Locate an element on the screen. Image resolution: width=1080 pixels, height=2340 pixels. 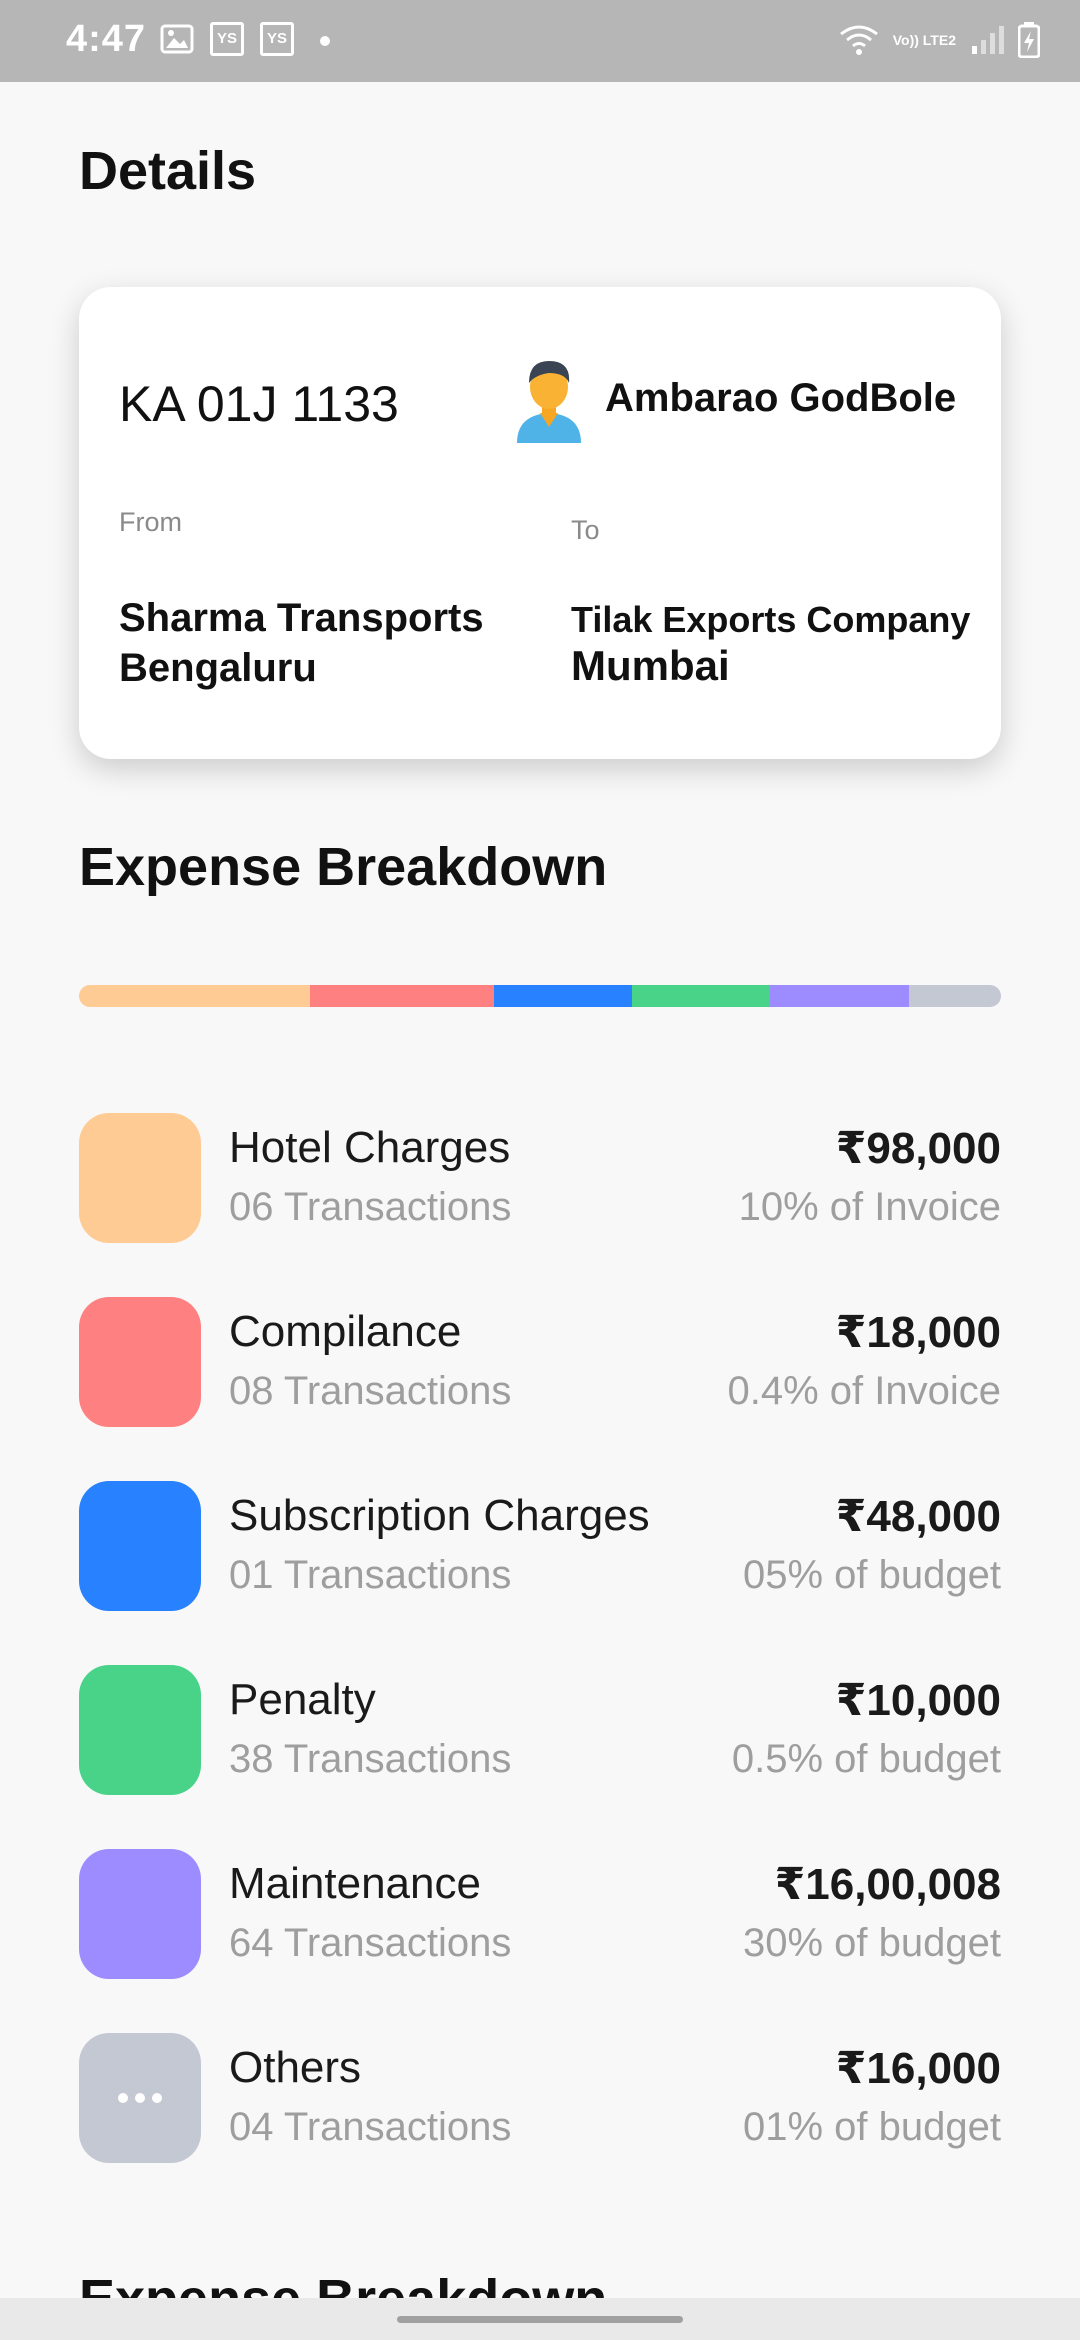
more-icon is located at coordinates (140, 2098).